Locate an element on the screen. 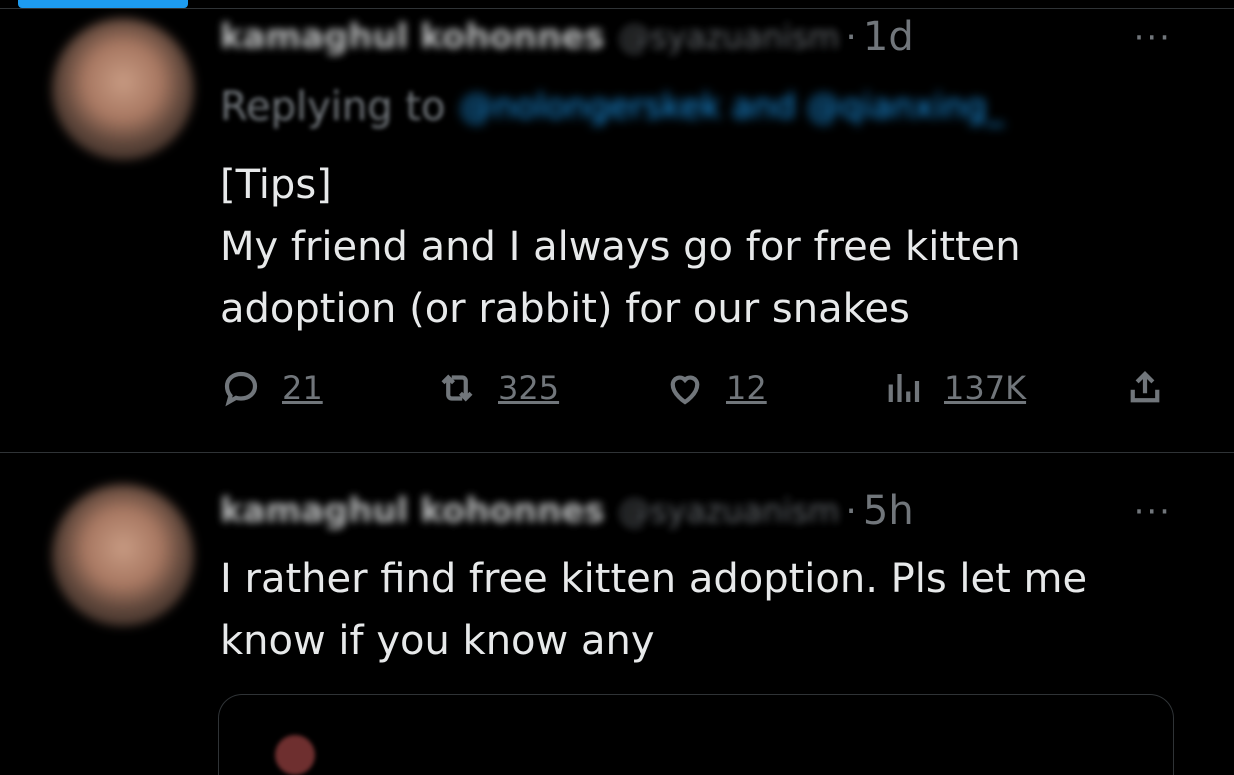 This screenshot has width=1234, height=775. views-count: 137K is located at coordinates (985, 388).